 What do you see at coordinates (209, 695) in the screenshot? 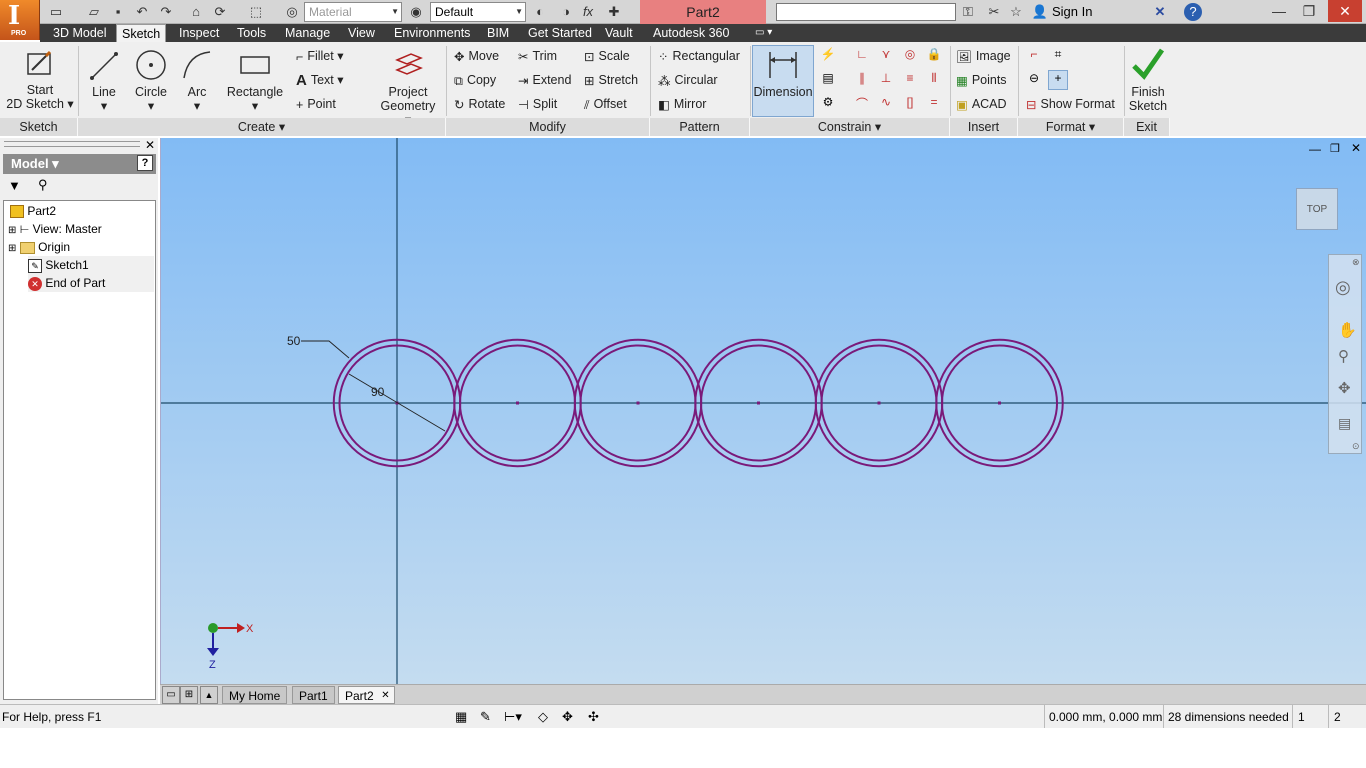
I see `tab-menu-icon: ▲` at bounding box center [209, 695].